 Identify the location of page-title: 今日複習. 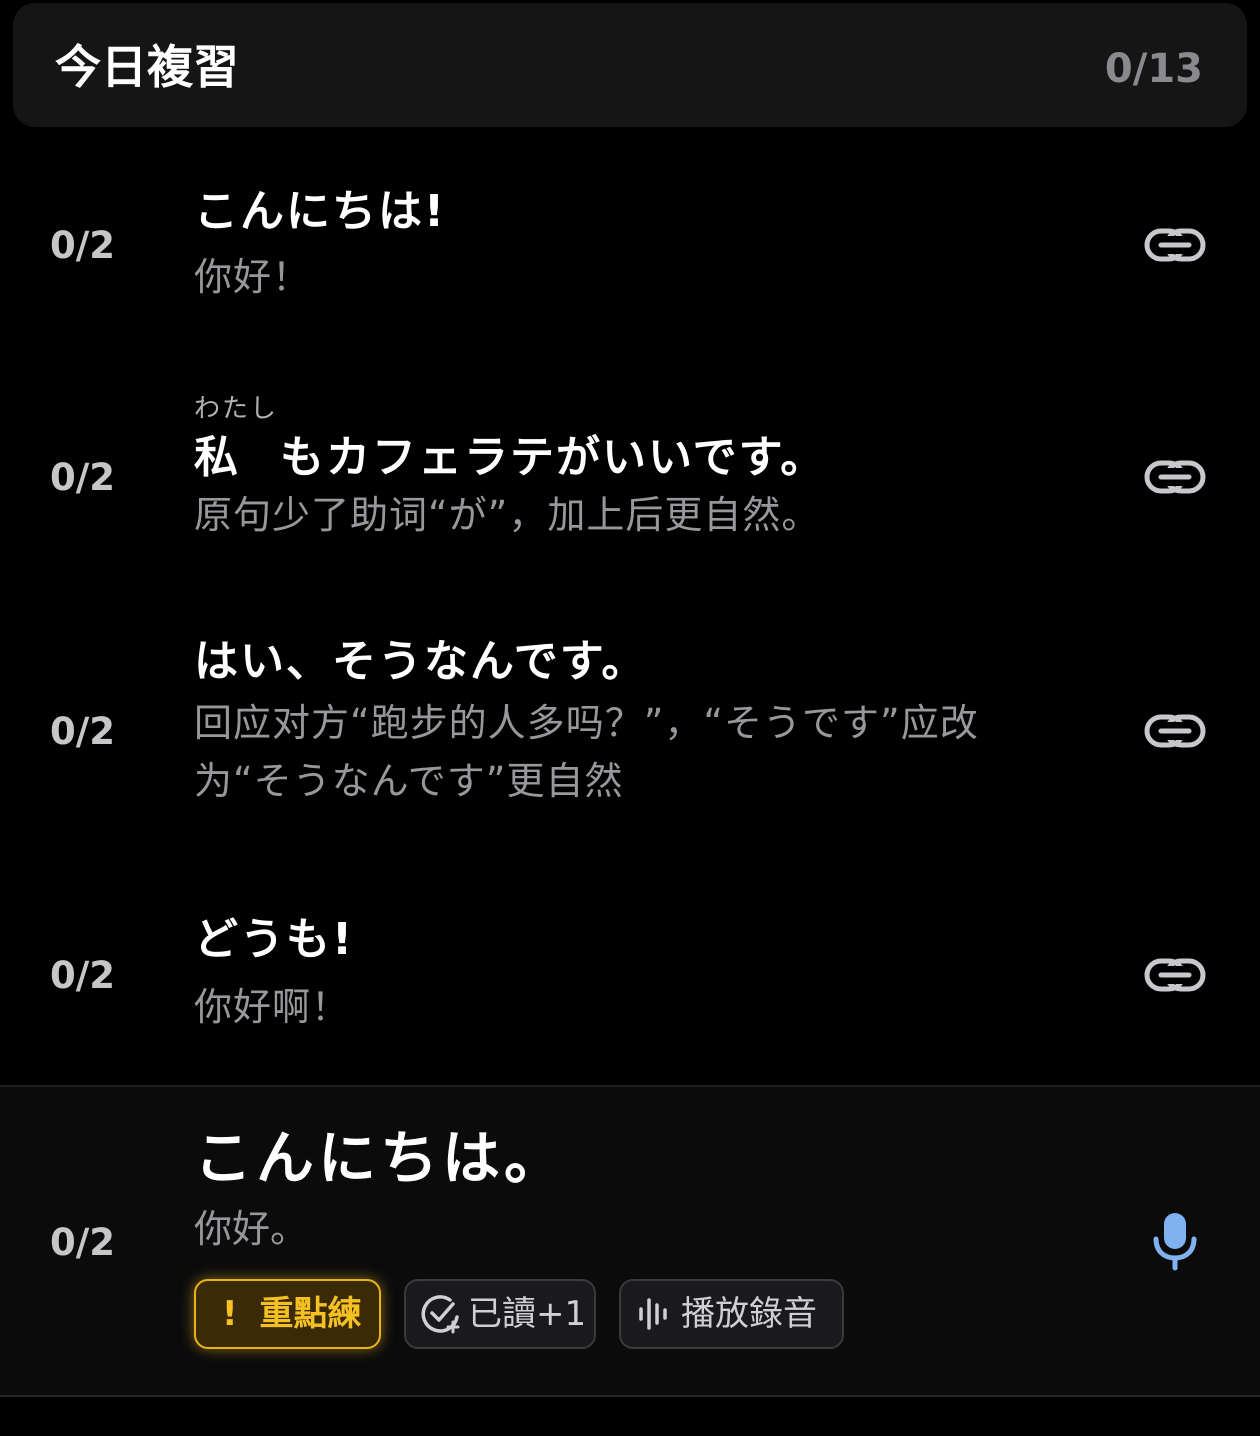
(147, 67).